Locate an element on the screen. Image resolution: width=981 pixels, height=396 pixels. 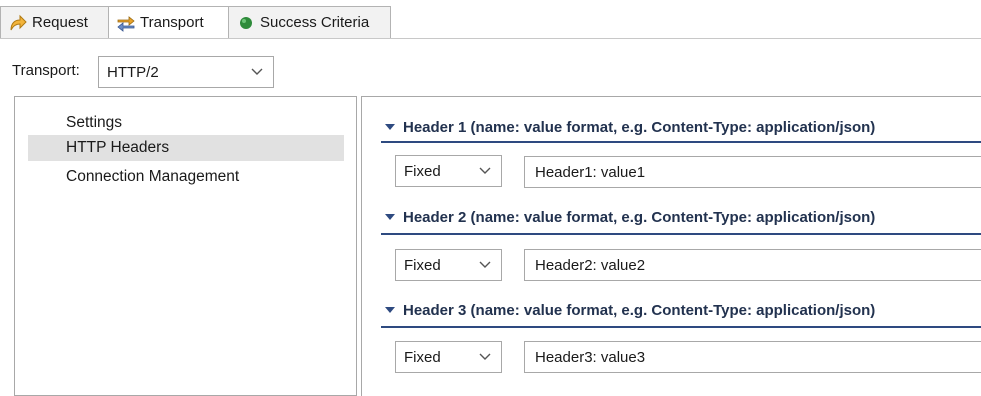
tab-request: Request is located at coordinates (54, 22).